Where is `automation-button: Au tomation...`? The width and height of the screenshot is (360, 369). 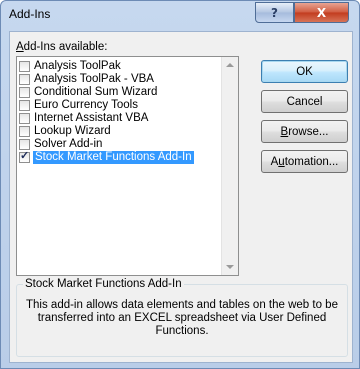
automation-button: Au tomation... is located at coordinates (304, 161).